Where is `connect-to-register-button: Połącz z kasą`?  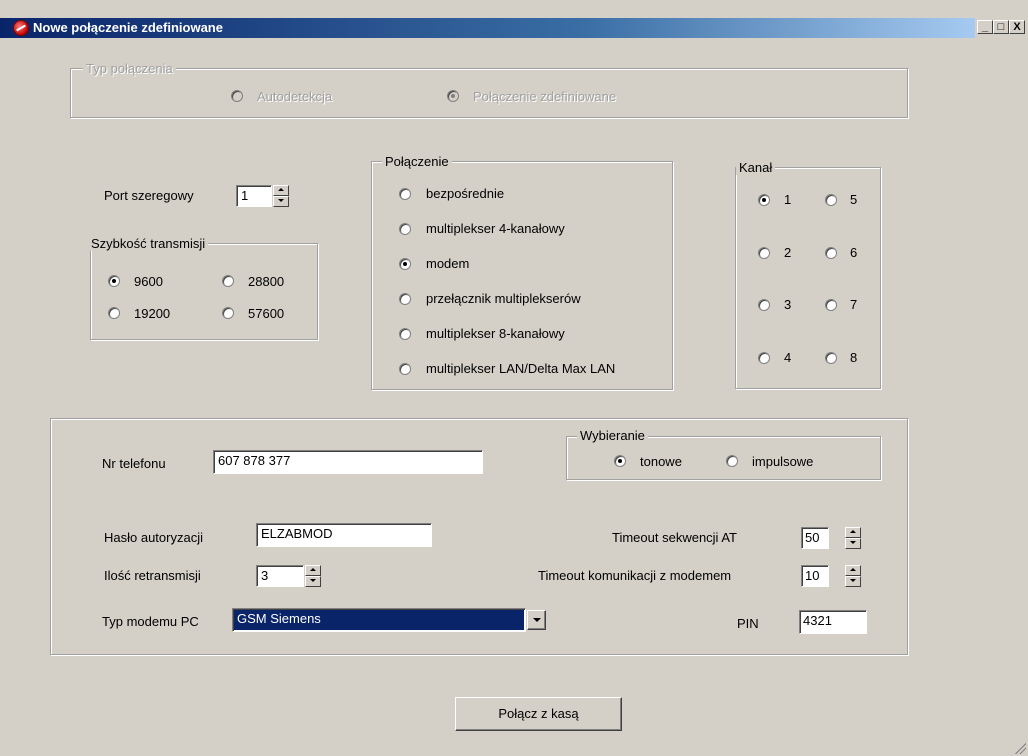 connect-to-register-button: Połącz z kasą is located at coordinates (538, 714).